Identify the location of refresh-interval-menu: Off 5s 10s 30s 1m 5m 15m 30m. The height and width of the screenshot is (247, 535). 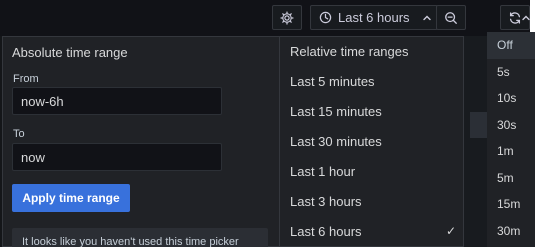
(511, 139).